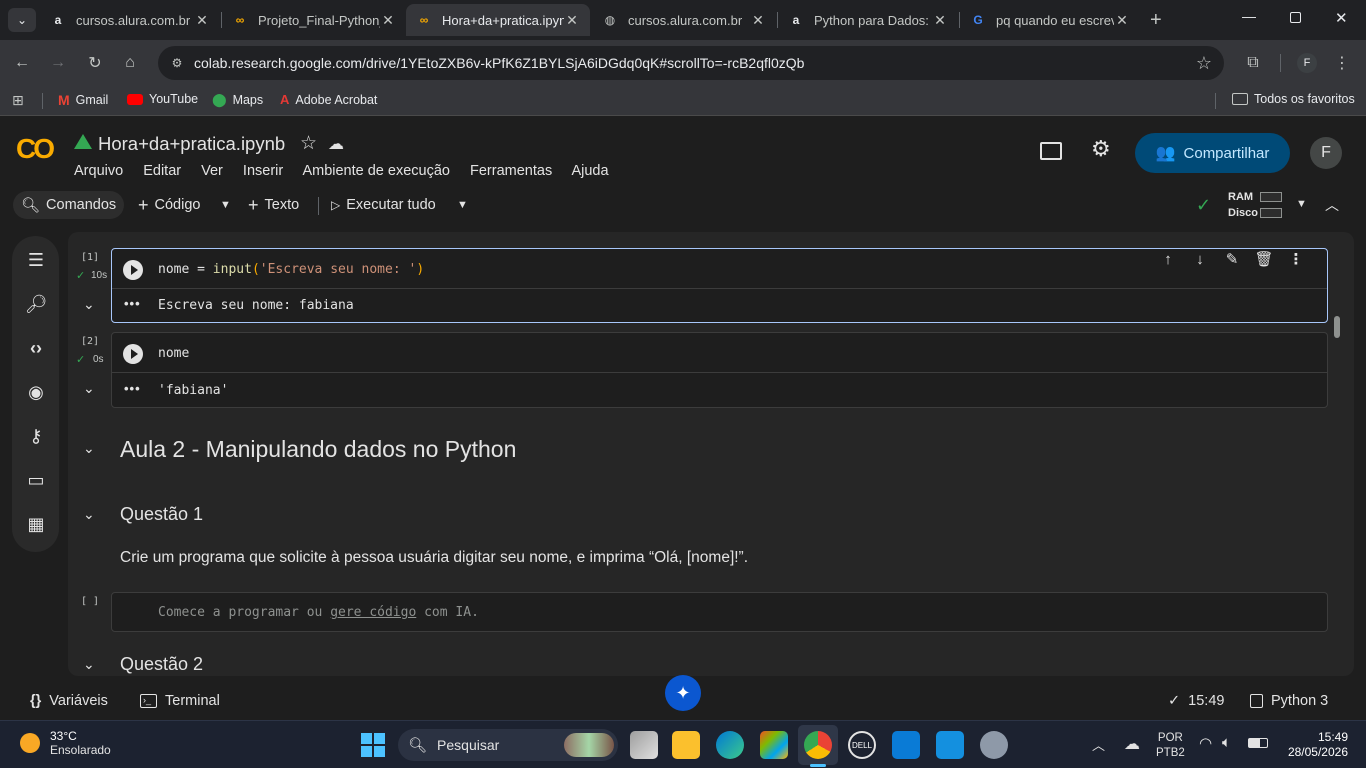  What do you see at coordinates (130, 20) in the screenshot?
I see `browser-tab-1: a cursos.alura.com.br ✕` at bounding box center [130, 20].